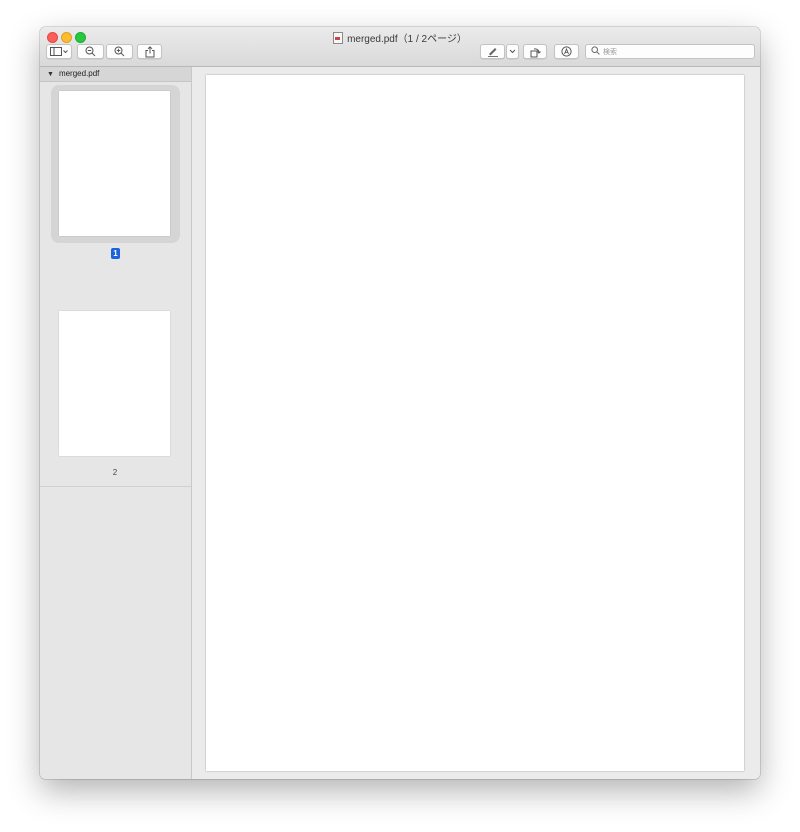 The height and width of the screenshot is (832, 800). What do you see at coordinates (338, 38) in the screenshot?
I see `pdf-document-icon` at bounding box center [338, 38].